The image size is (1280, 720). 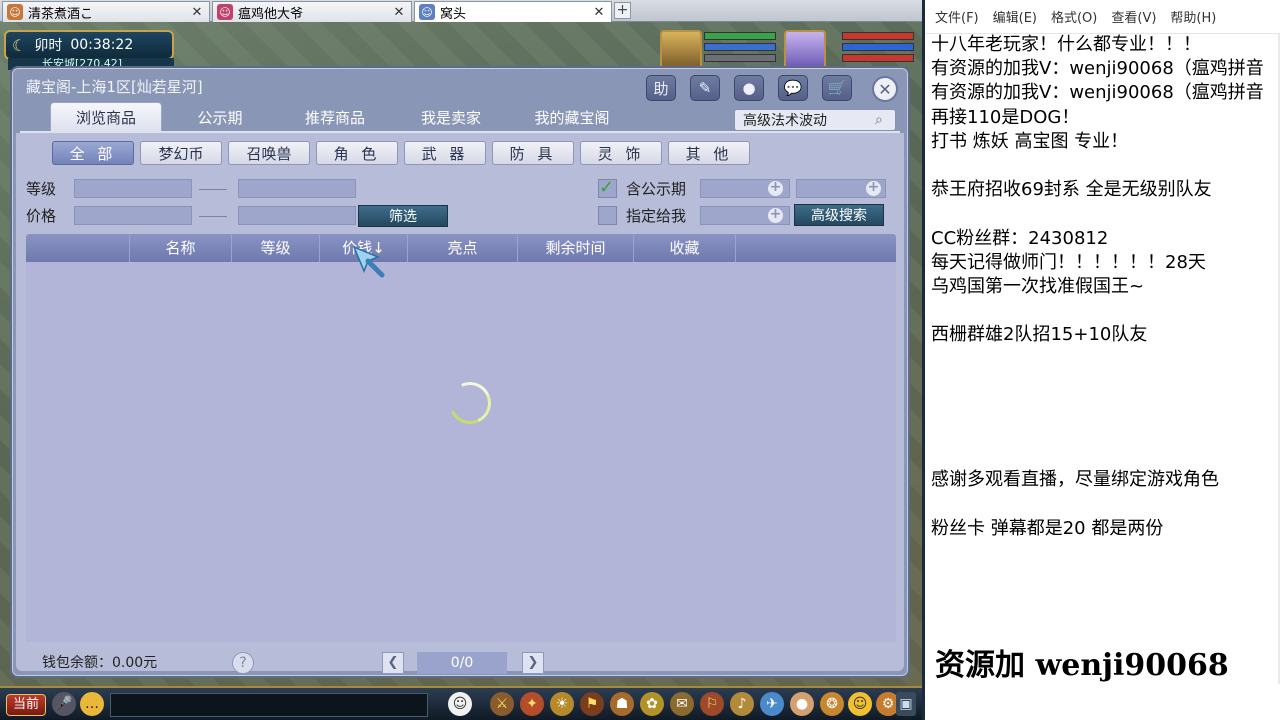 What do you see at coordinates (41, 216) in the screenshot?
I see `price-label: 价格` at bounding box center [41, 216].